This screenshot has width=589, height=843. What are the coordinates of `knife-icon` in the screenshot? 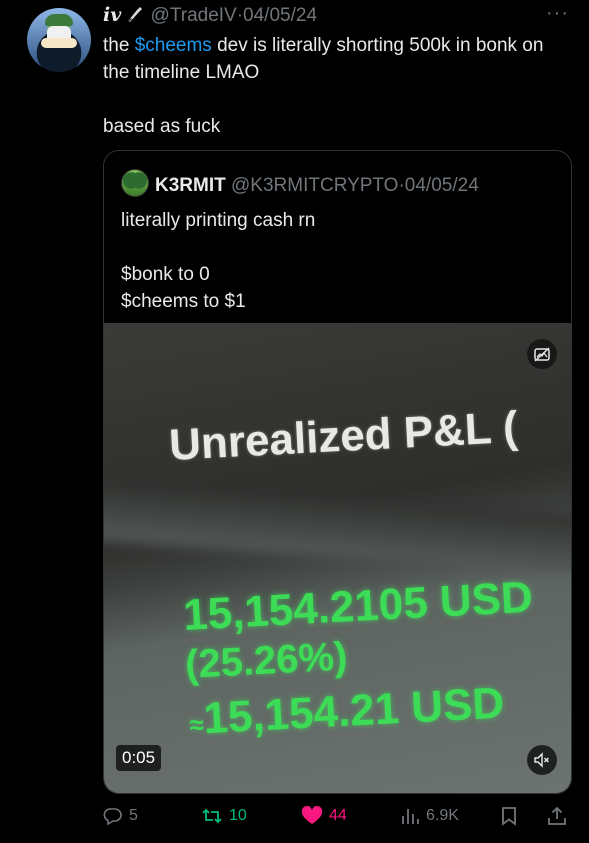 It's located at (135, 14).